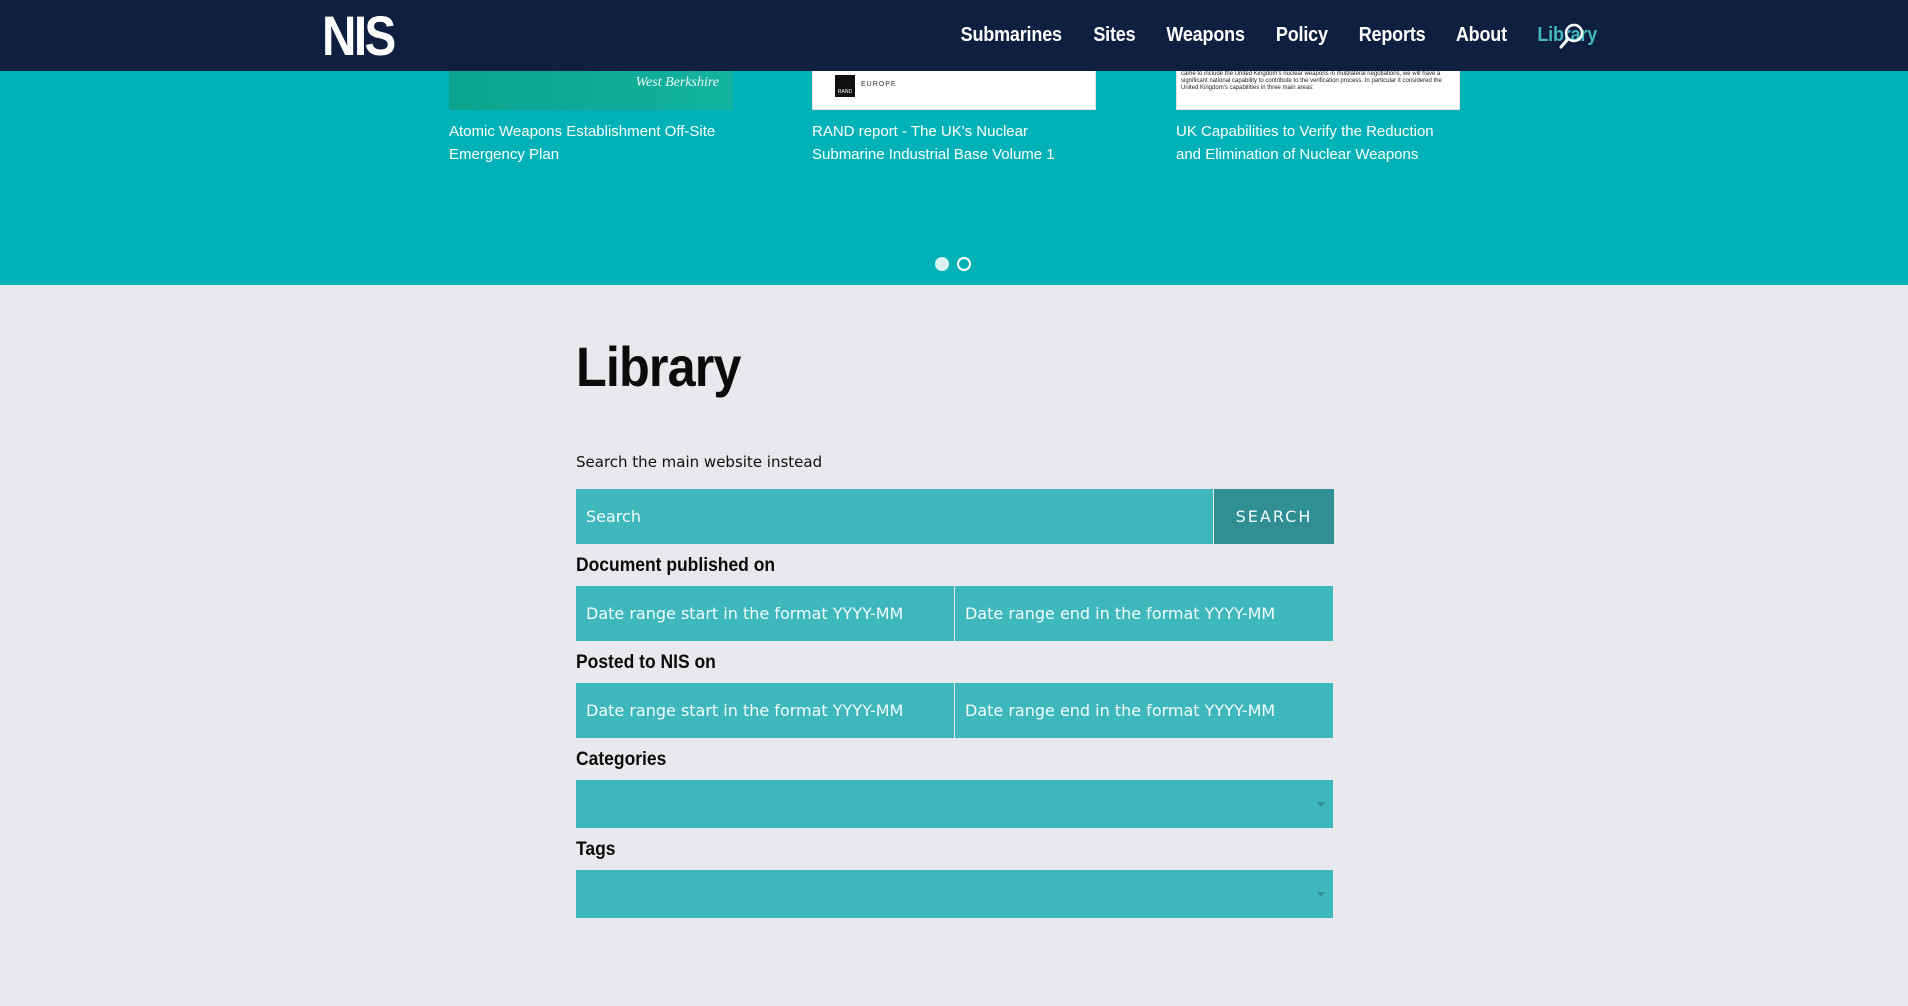 This screenshot has width=1908, height=1006. What do you see at coordinates (621, 759) in the screenshot?
I see `categories-label: Categories` at bounding box center [621, 759].